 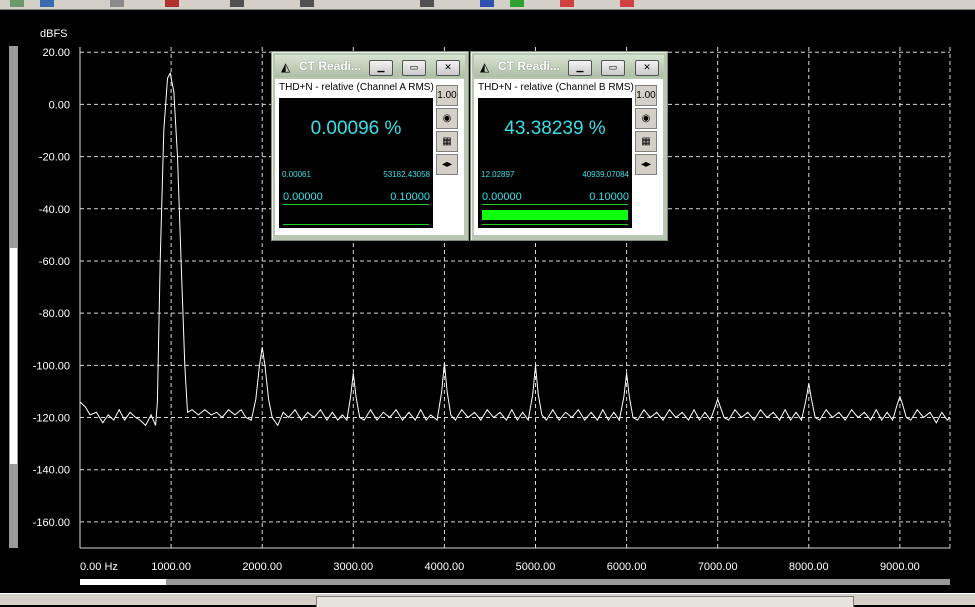 What do you see at coordinates (54, 34) in the screenshot?
I see `y-axis-label: dBFS` at bounding box center [54, 34].